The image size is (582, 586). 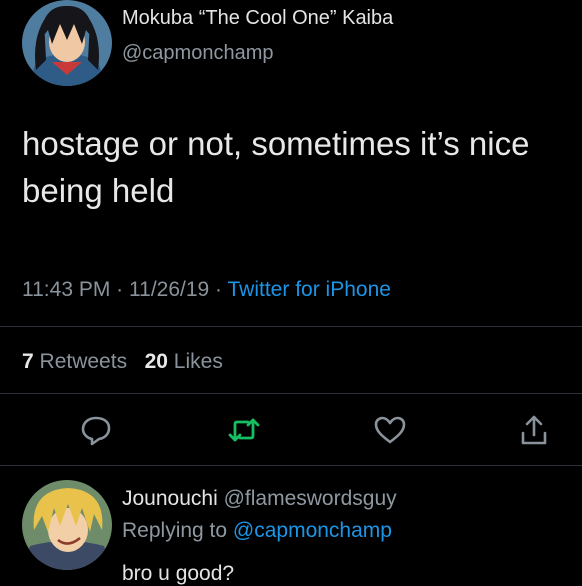 What do you see at coordinates (309, 289) in the screenshot?
I see `tweet-source-link: Twitter for iPhone` at bounding box center [309, 289].